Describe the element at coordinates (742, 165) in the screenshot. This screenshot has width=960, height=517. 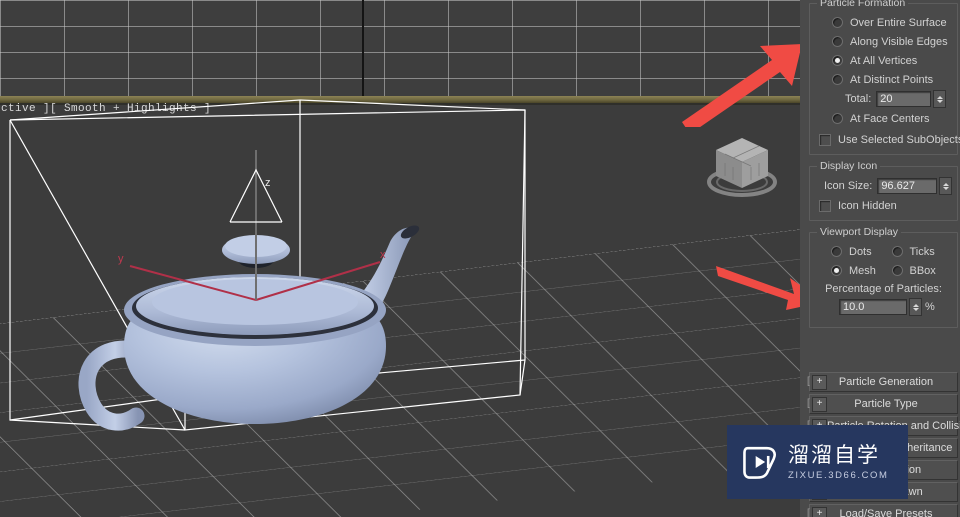
I see `view-cube-gizmo` at that location.